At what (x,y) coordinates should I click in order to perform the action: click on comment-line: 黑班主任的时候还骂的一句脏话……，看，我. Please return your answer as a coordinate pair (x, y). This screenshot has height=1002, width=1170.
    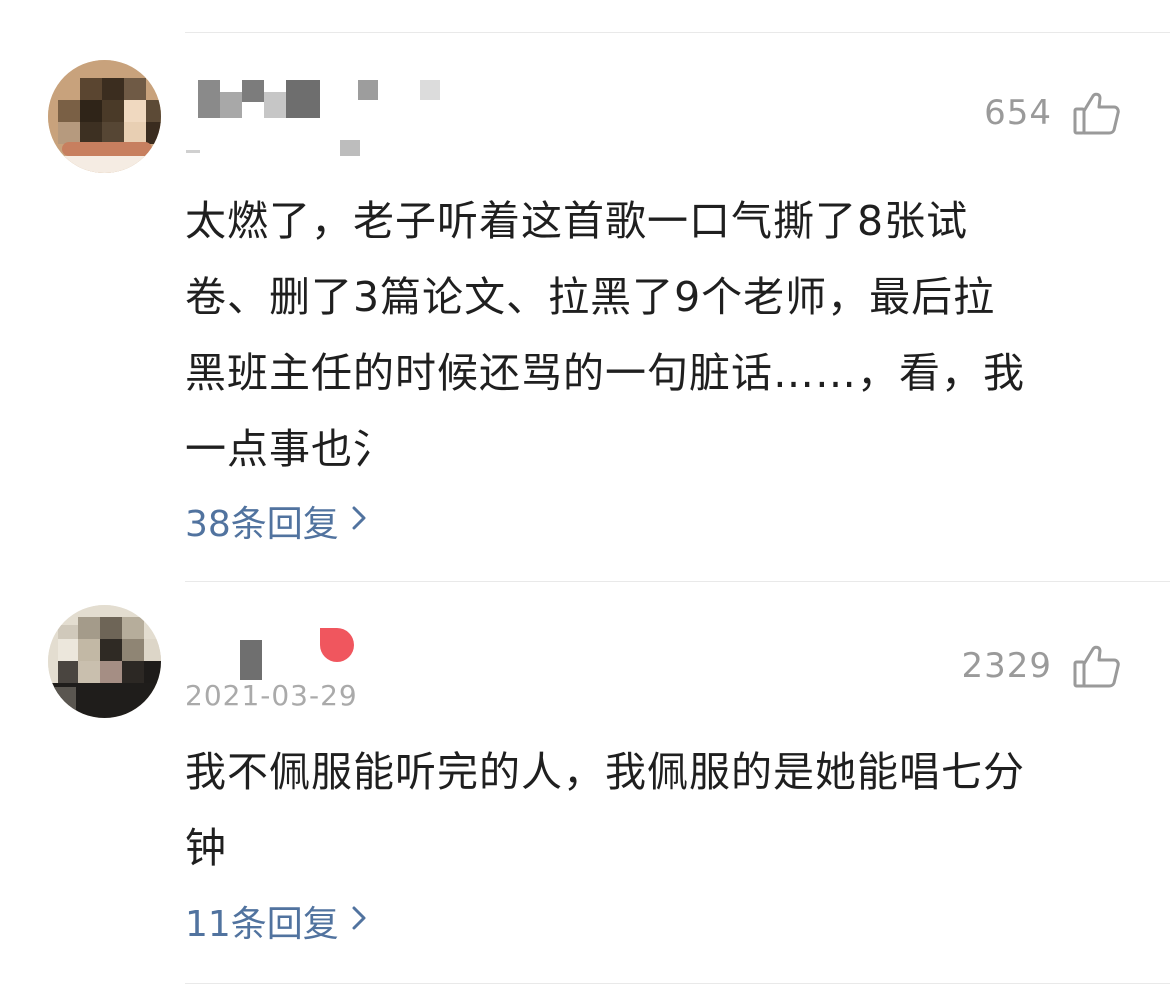
    Looking at the image, I should click on (605, 373).